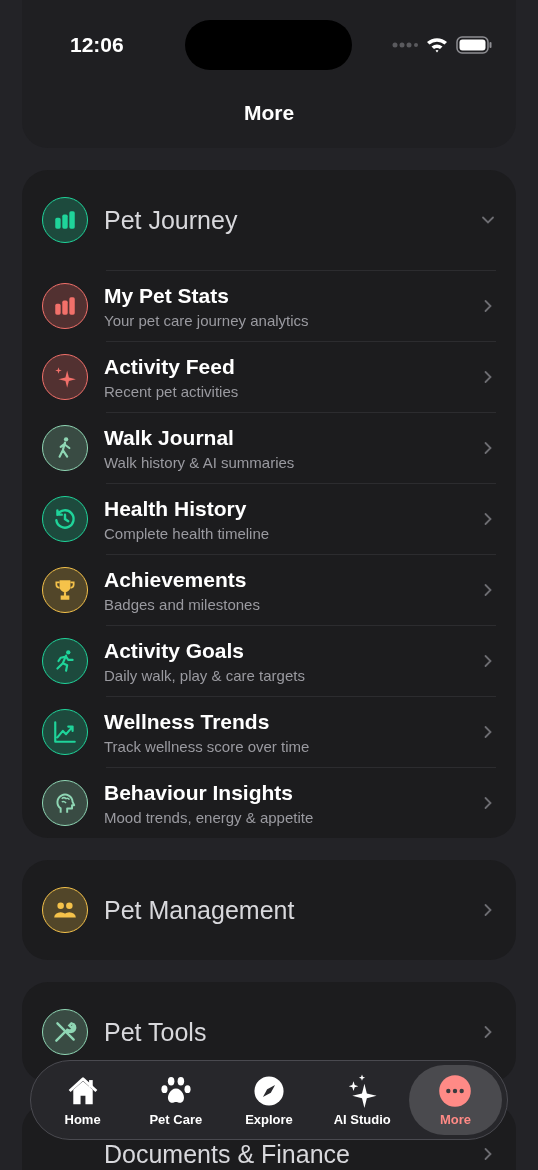 The image size is (538, 1170). What do you see at coordinates (97, 45) in the screenshot?
I see `status-time: 12:06` at bounding box center [97, 45].